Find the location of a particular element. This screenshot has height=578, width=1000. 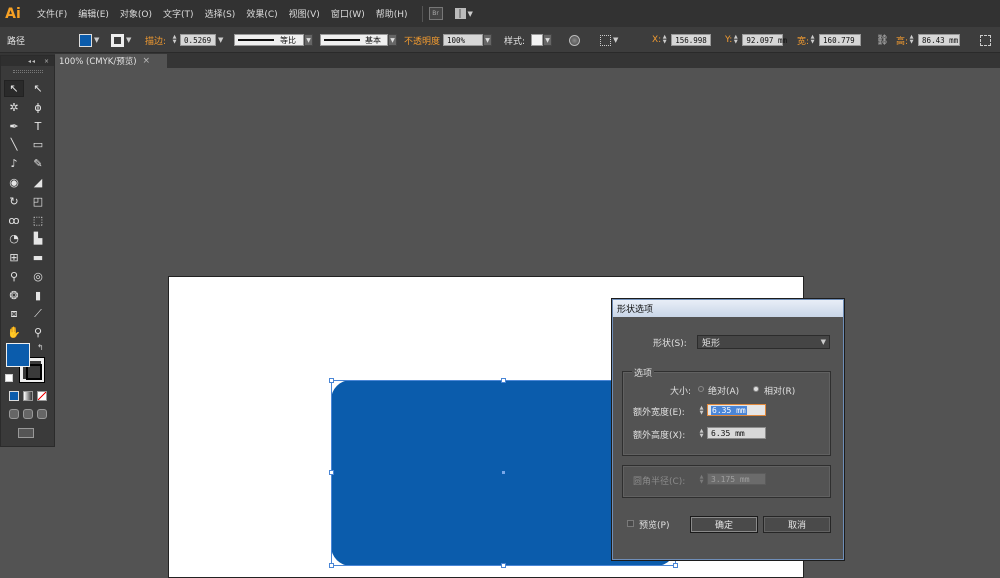

size-relative-label: 相对(R) is located at coordinates (779, 390).